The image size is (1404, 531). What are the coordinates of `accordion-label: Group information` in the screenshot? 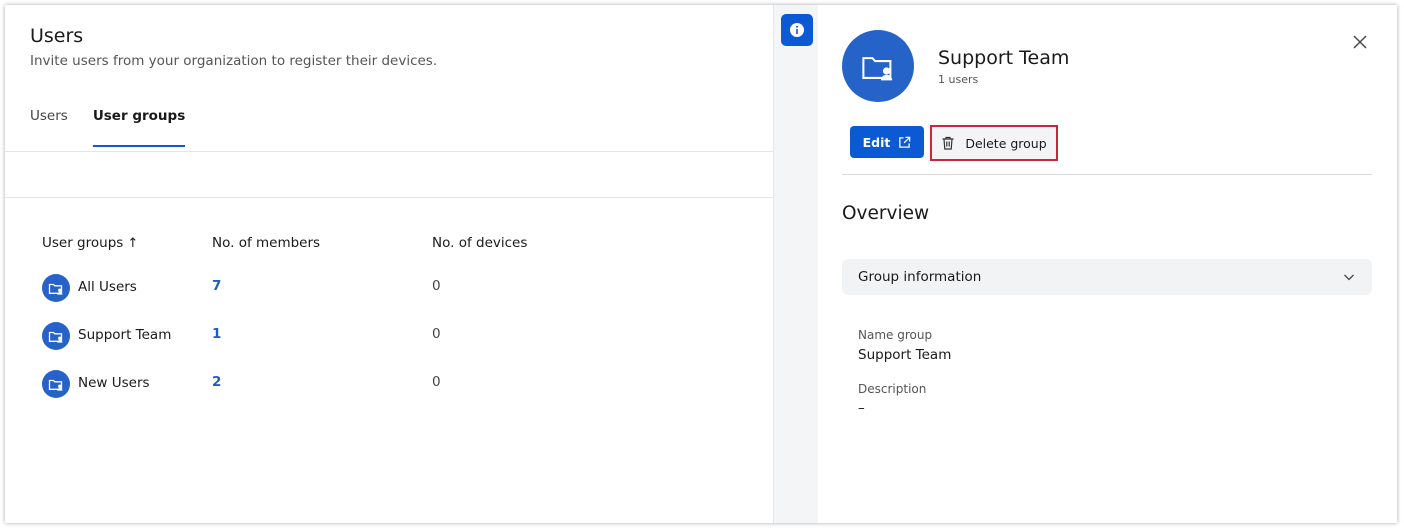 It's located at (920, 277).